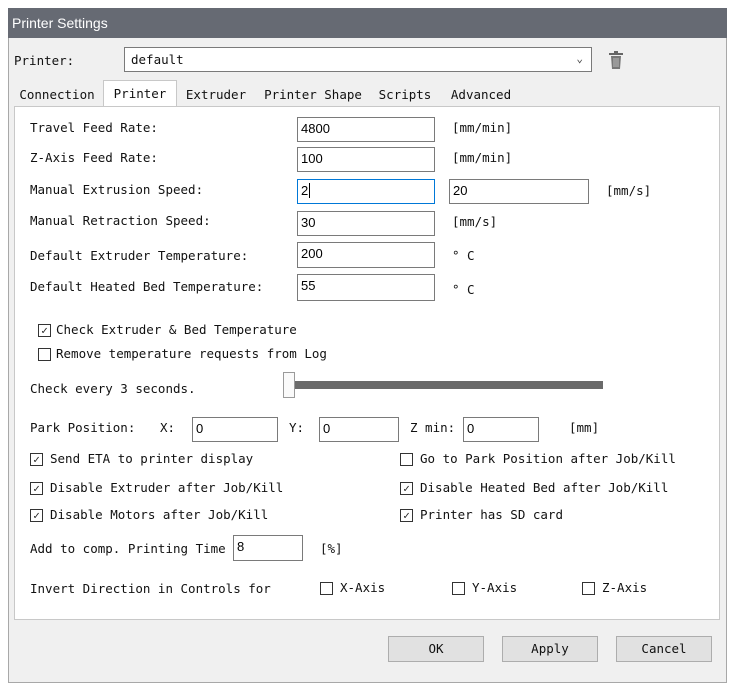  What do you see at coordinates (159, 514) in the screenshot?
I see `disable-motors-label: Disable Motors after Job/Kill` at bounding box center [159, 514].